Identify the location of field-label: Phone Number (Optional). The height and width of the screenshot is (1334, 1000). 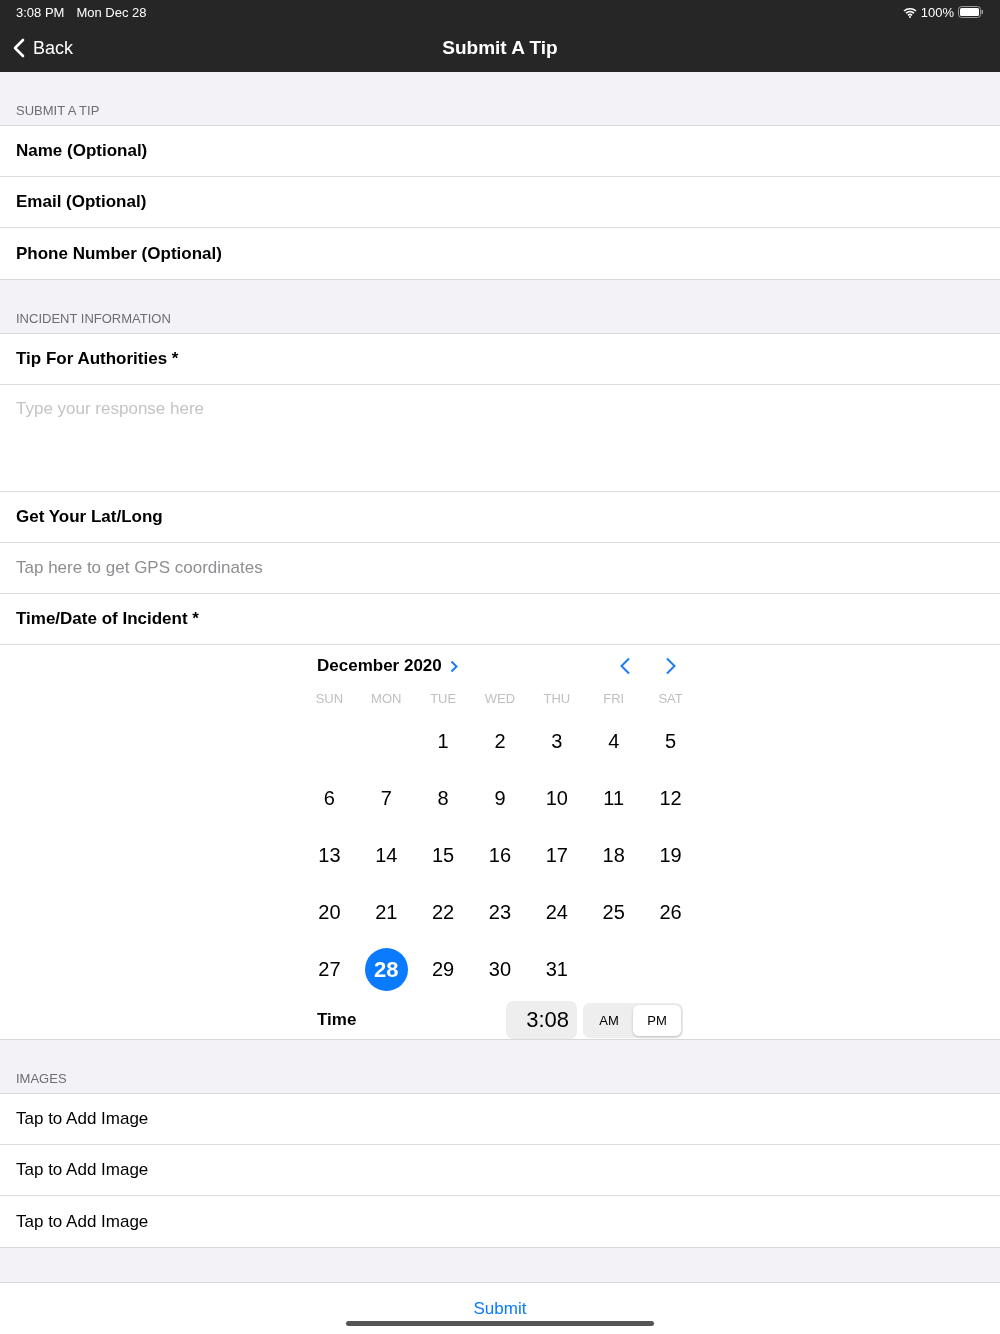
(119, 253).